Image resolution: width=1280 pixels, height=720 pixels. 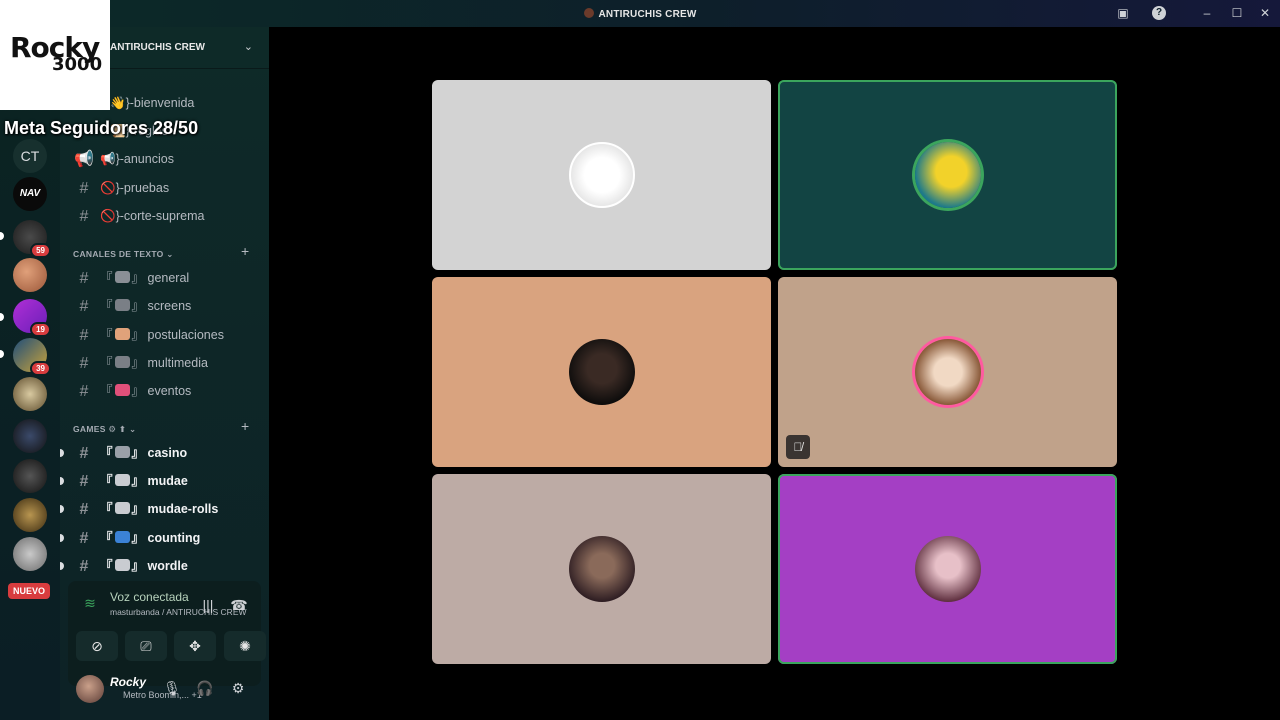 What do you see at coordinates (164, 453) in the screenshot?
I see `channel-casino: # 『』 casino` at bounding box center [164, 453].